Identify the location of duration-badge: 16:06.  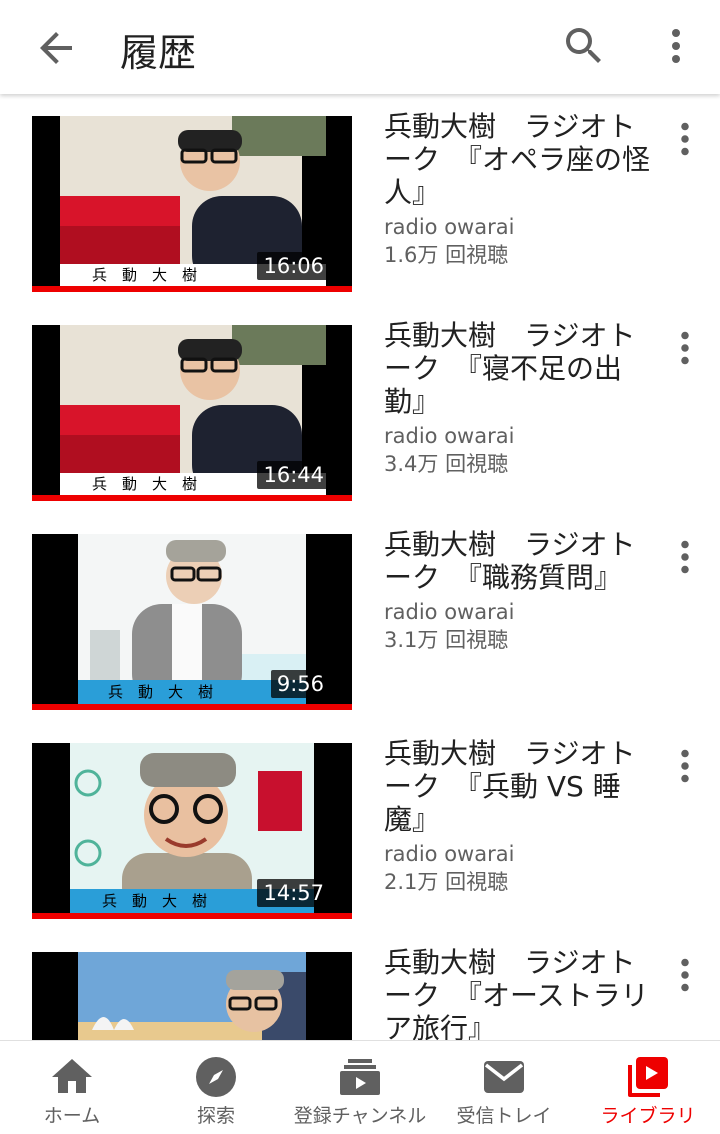
(293, 266).